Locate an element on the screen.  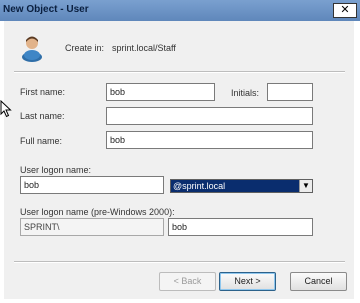
domain-select: @sprint.local ▼ is located at coordinates (241, 186).